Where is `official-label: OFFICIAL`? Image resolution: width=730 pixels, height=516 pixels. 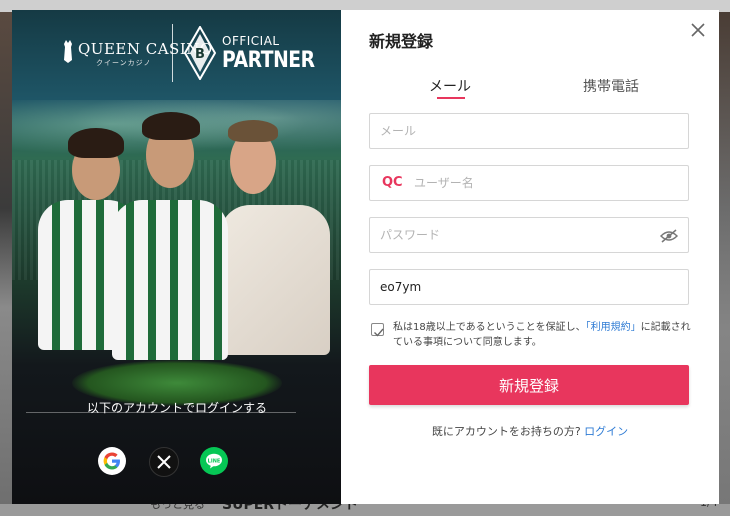
official-label: OFFICIAL is located at coordinates (251, 41).